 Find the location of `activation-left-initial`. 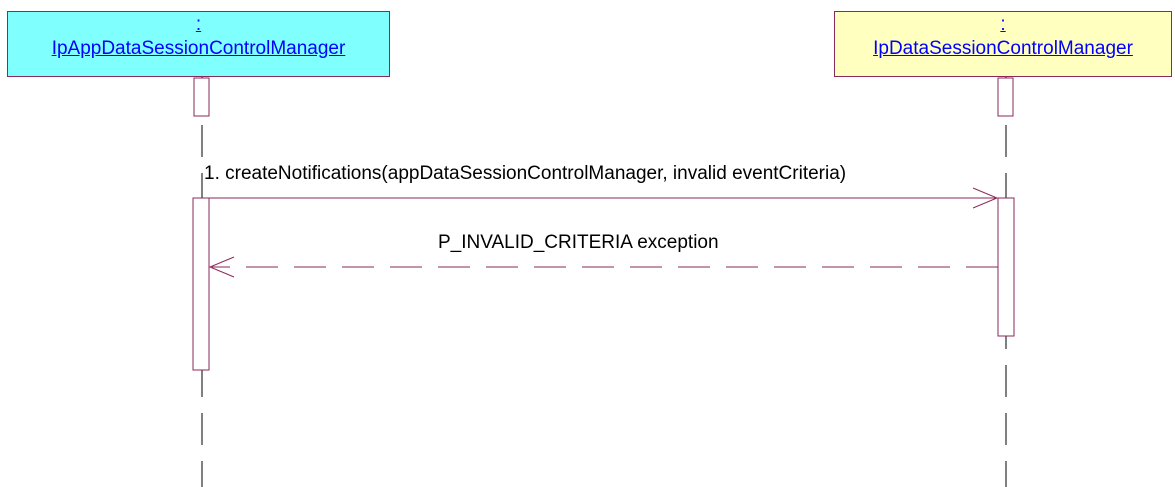

activation-left-initial is located at coordinates (201, 97).